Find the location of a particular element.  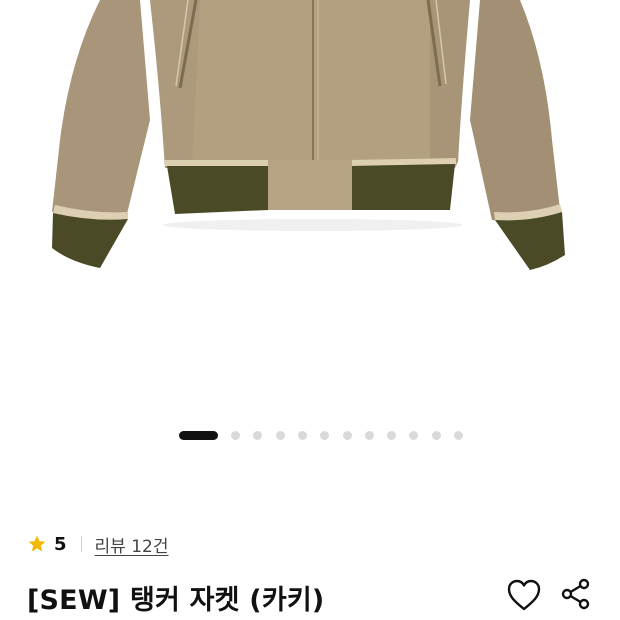

review-count-link: 리뷰 12건 is located at coordinates (132, 544).